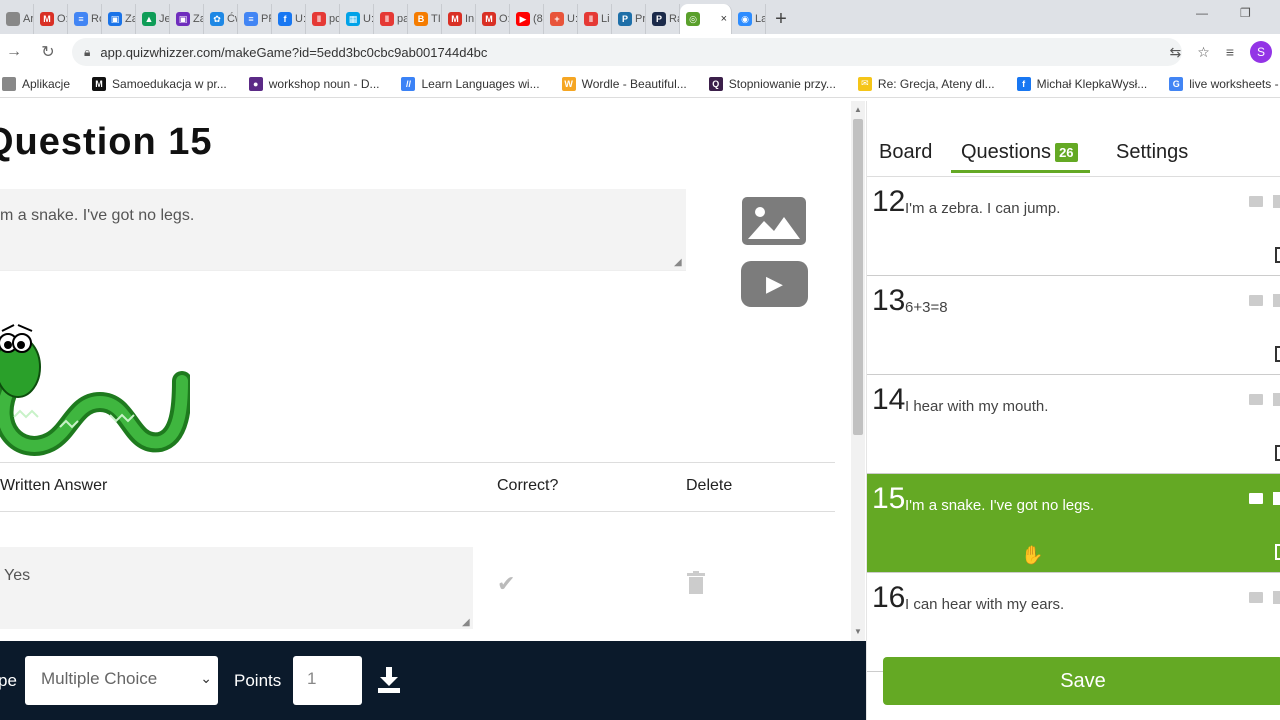  I want to click on bookmark-favicon-icon: Q, so click(715, 83).